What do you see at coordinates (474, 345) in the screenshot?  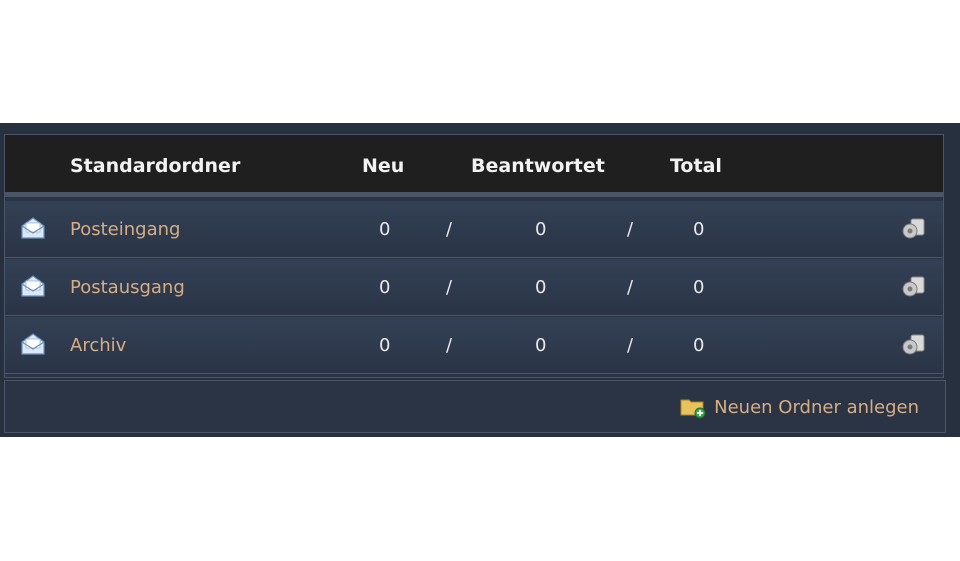 I see `table-row: Archiv 0 / 0 / 0` at bounding box center [474, 345].